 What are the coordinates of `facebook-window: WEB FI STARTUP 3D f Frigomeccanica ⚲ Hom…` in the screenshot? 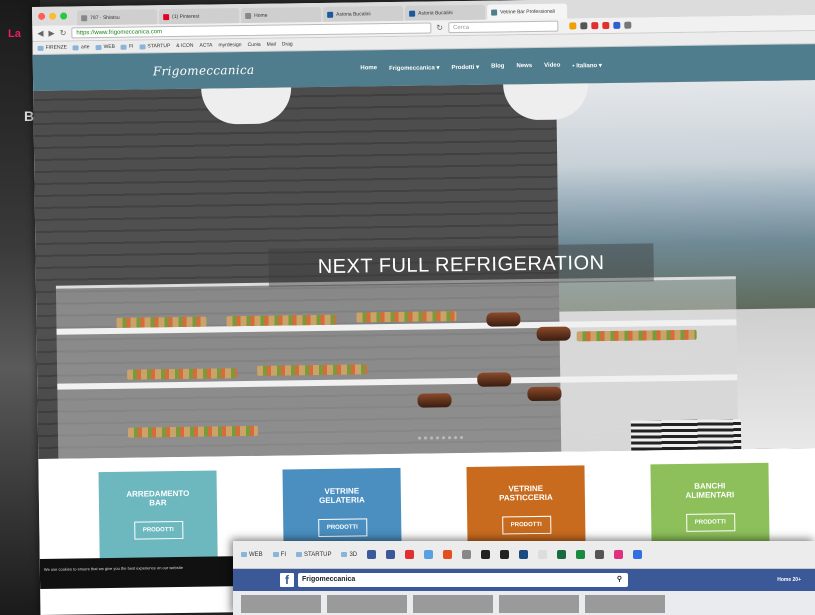 It's located at (524, 578).